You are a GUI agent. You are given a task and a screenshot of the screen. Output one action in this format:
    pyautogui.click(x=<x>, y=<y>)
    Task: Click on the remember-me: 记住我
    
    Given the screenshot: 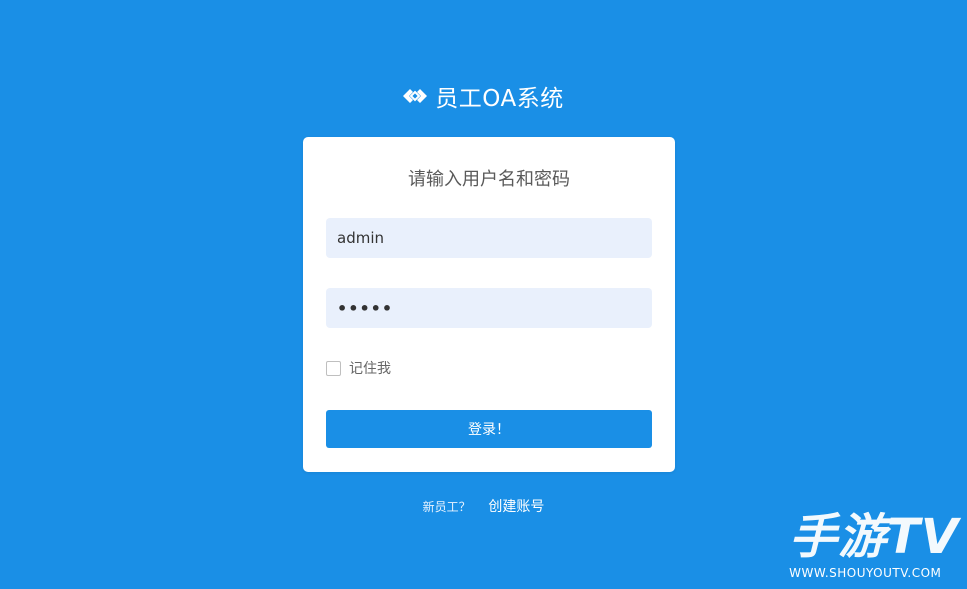 What is the action you would take?
    pyautogui.click(x=358, y=368)
    